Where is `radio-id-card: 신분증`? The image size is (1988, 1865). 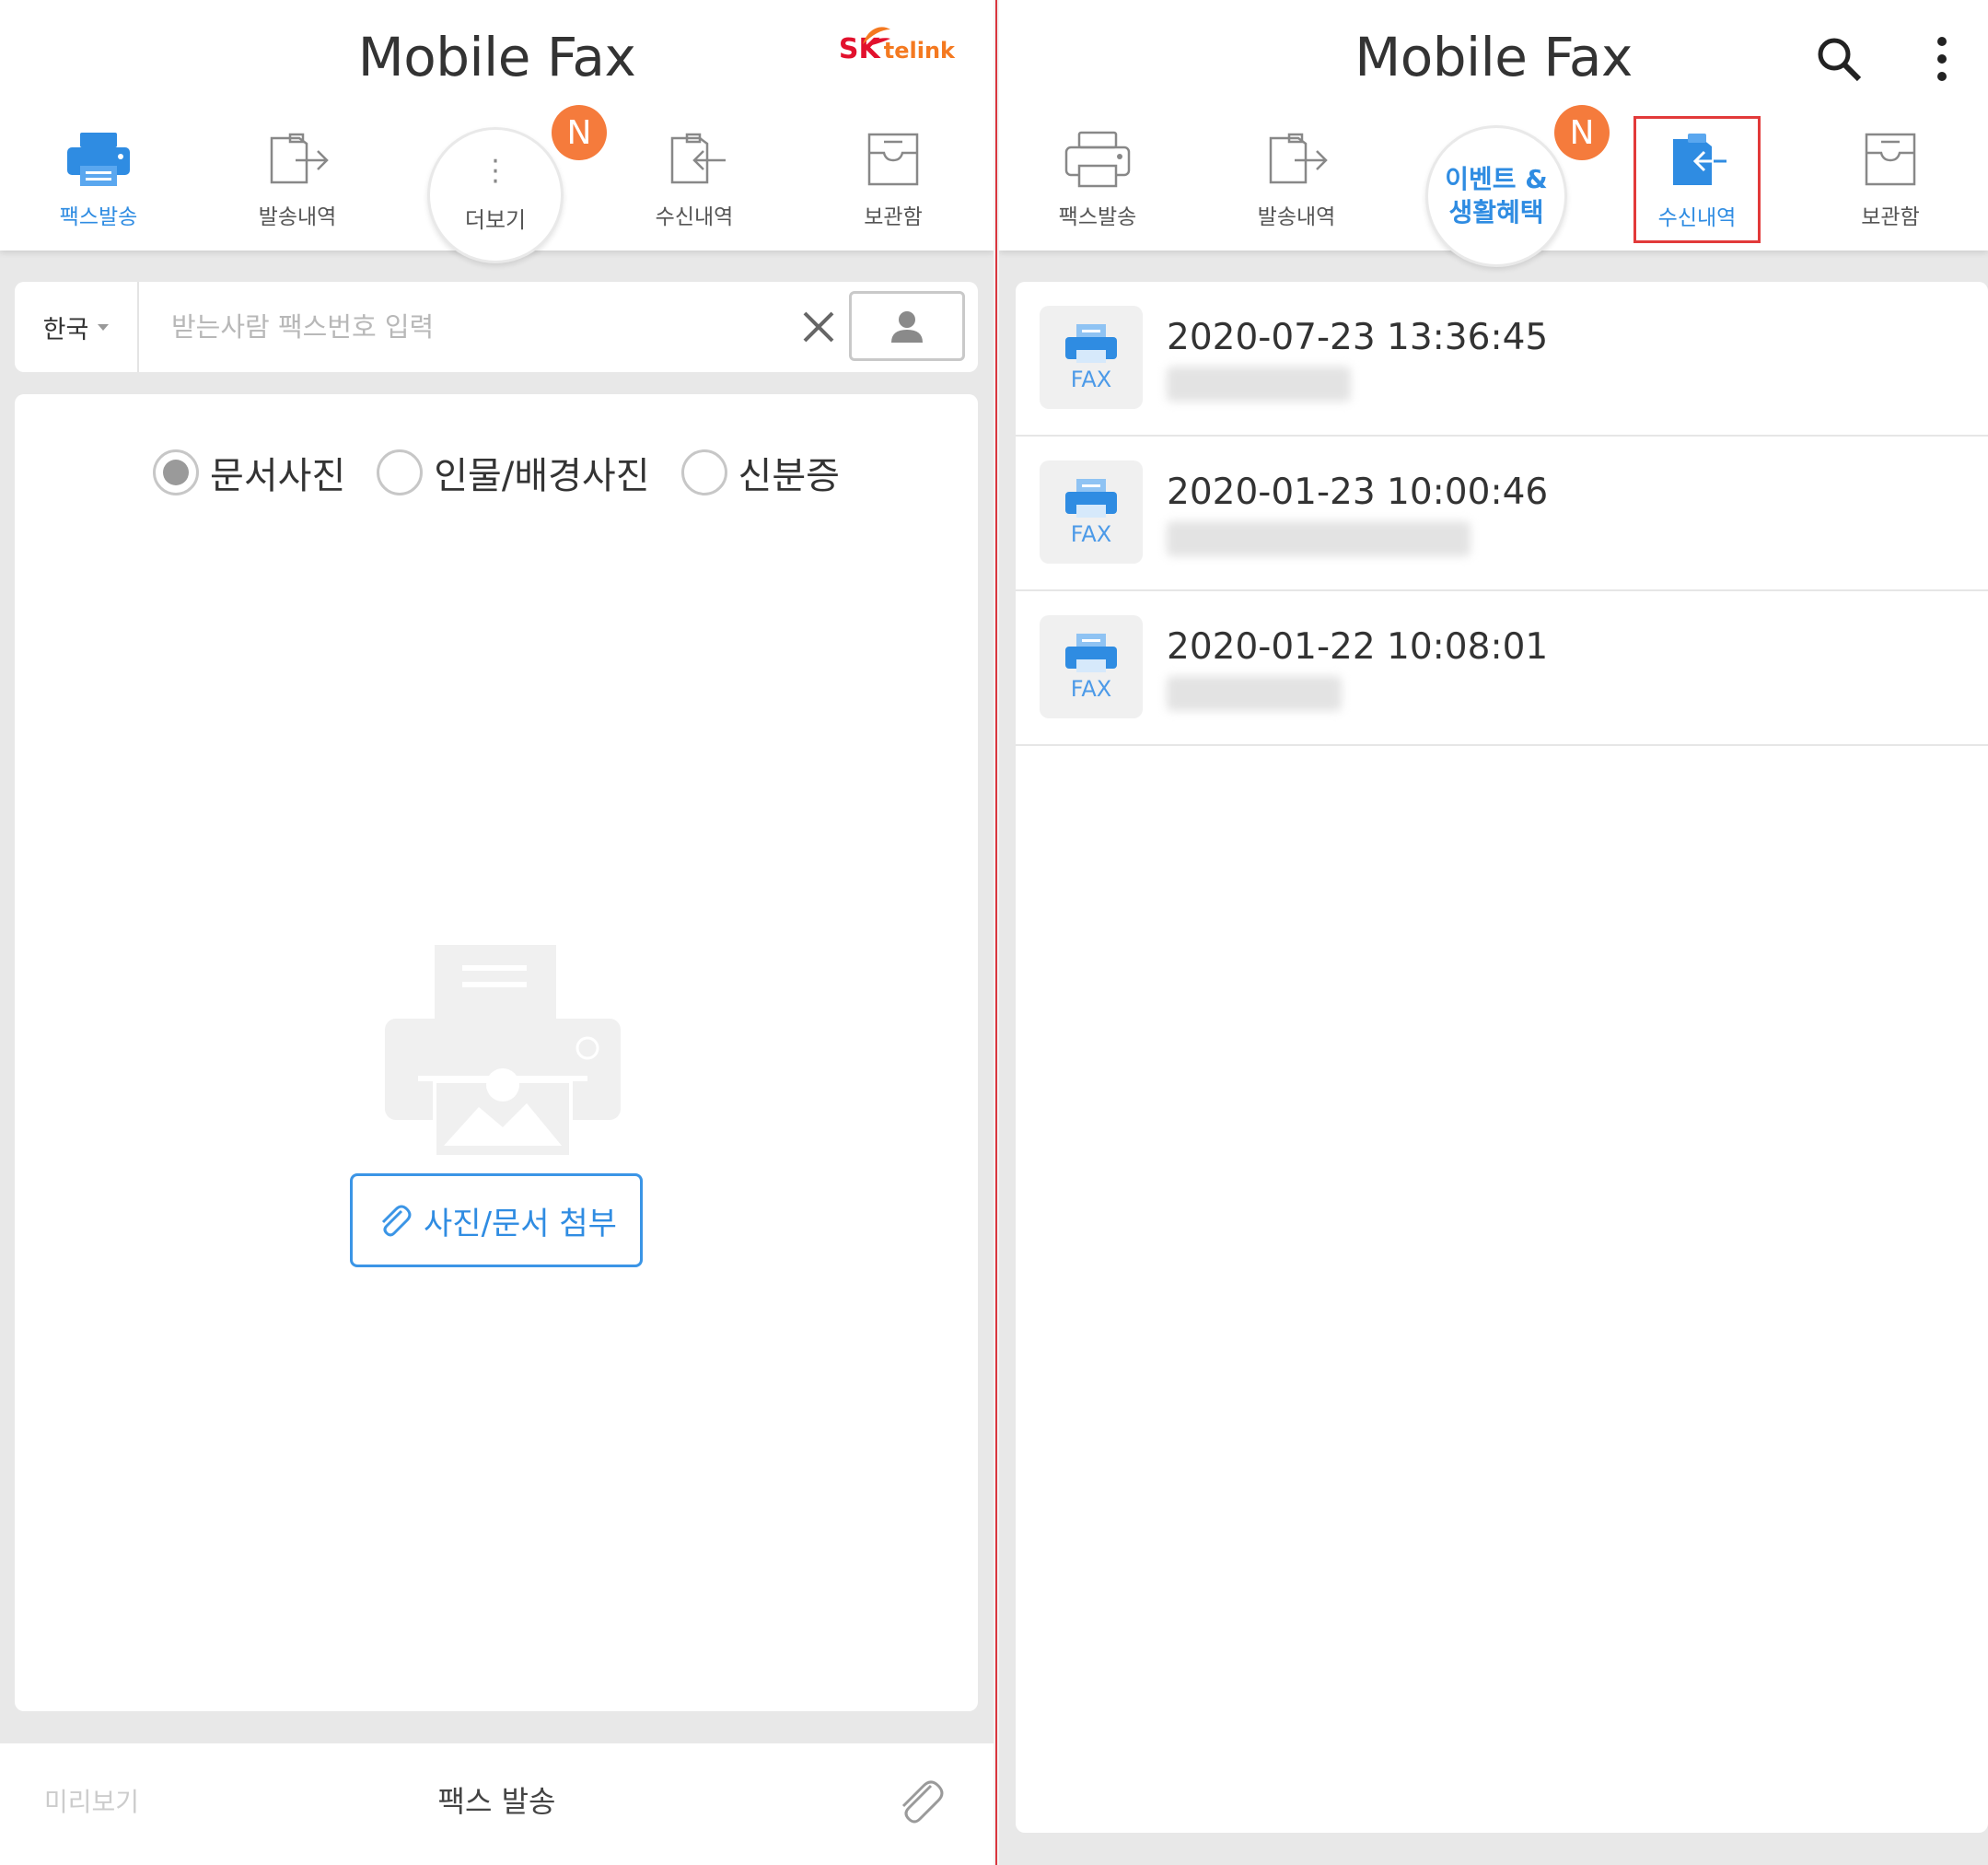 radio-id-card: 신분증 is located at coordinates (760, 472).